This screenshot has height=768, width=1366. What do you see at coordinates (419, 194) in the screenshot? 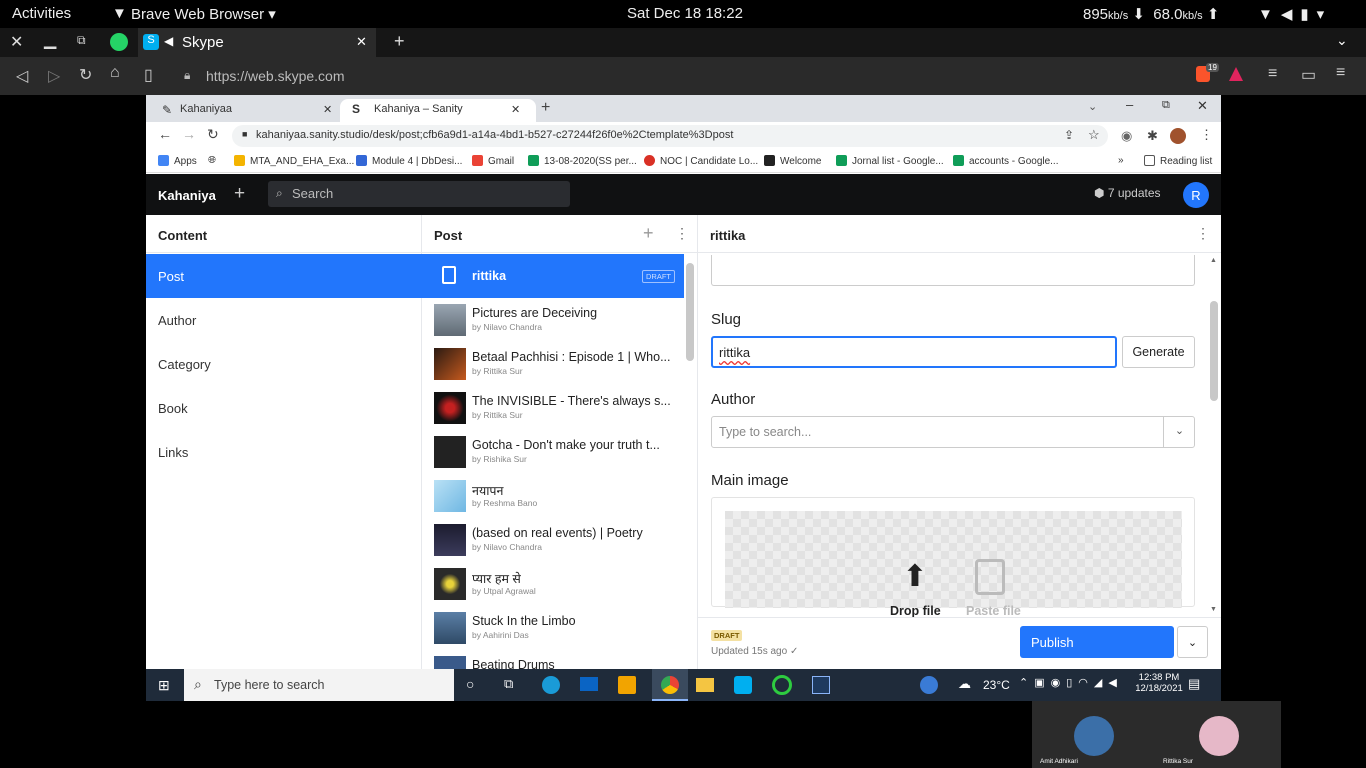
I see `search-input: ⌕ Search` at bounding box center [419, 194].